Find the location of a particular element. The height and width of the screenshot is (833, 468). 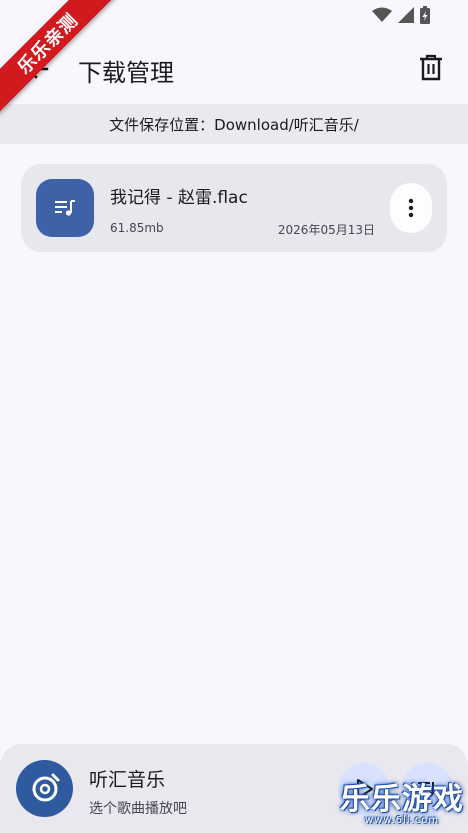

wifi-icon is located at coordinates (382, 15).